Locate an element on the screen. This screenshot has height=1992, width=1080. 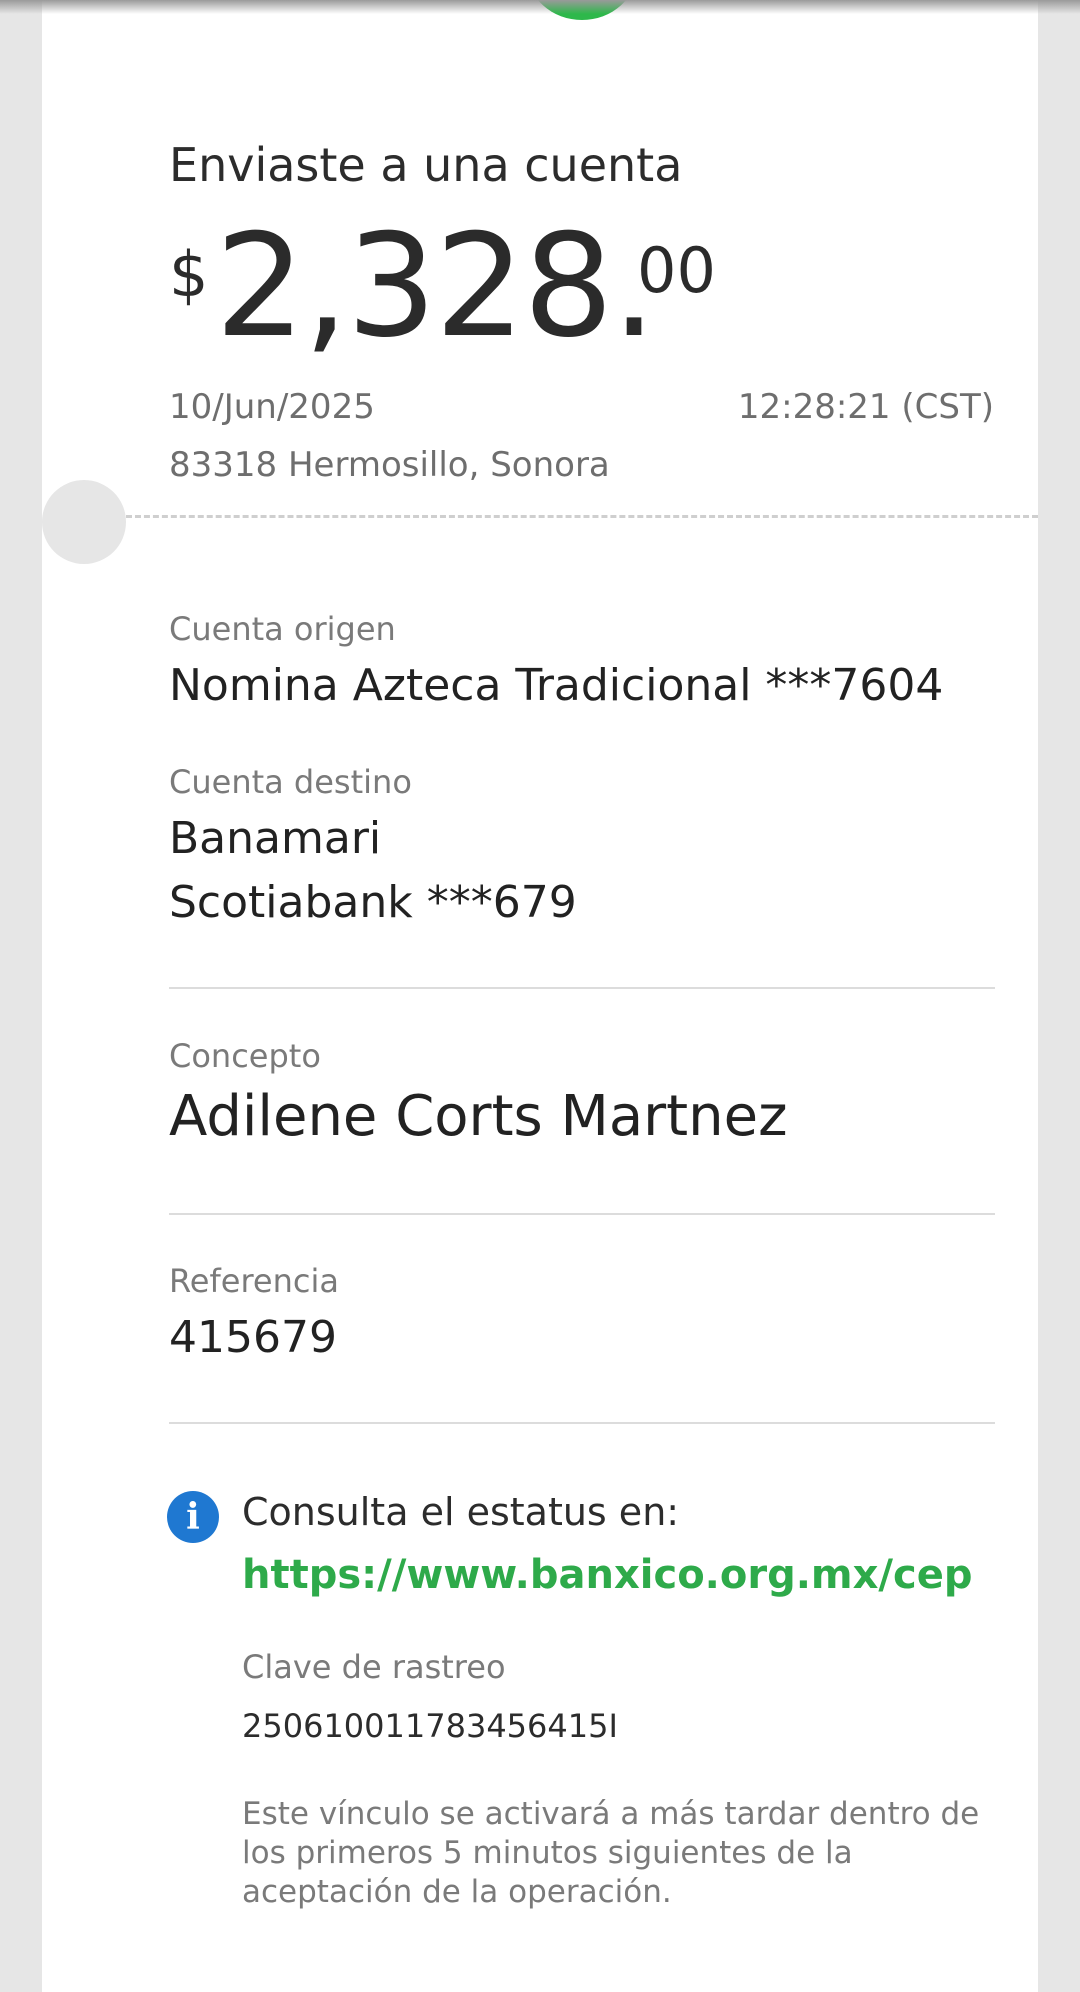
concept-label: Concepto is located at coordinates (245, 1056).